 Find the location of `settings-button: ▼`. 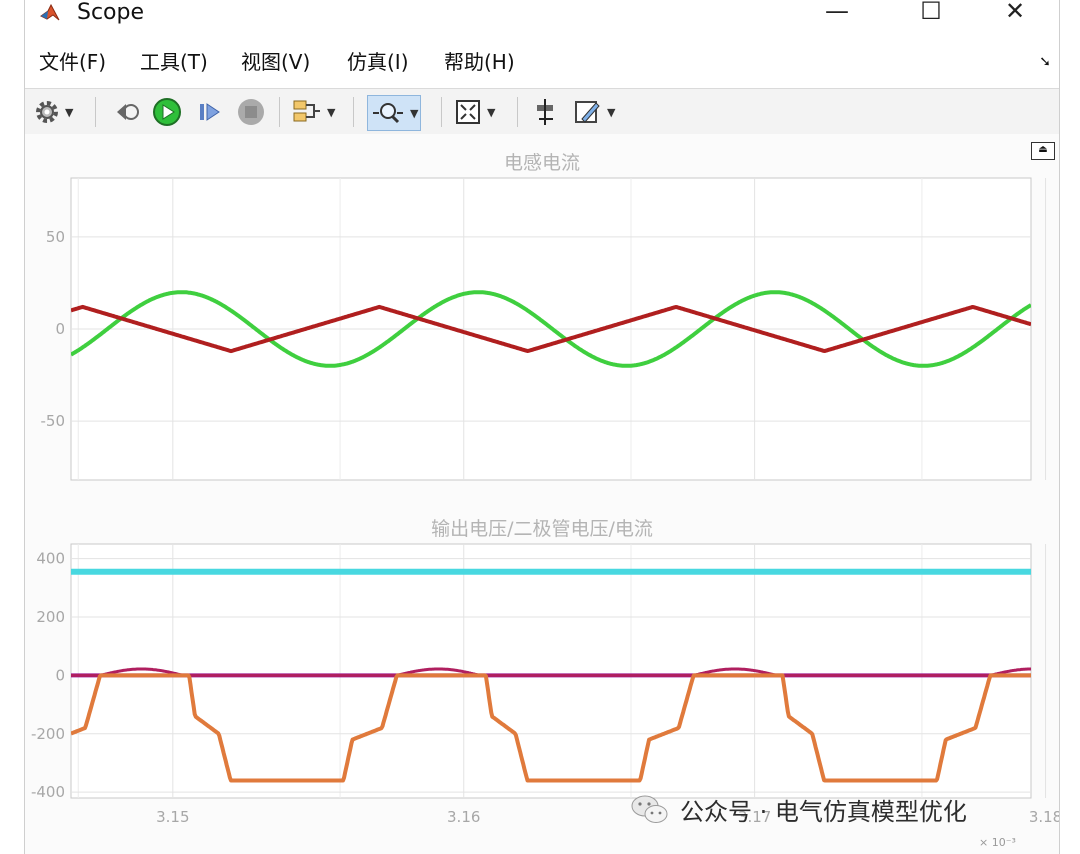

settings-button: ▼ is located at coordinates (53, 112).